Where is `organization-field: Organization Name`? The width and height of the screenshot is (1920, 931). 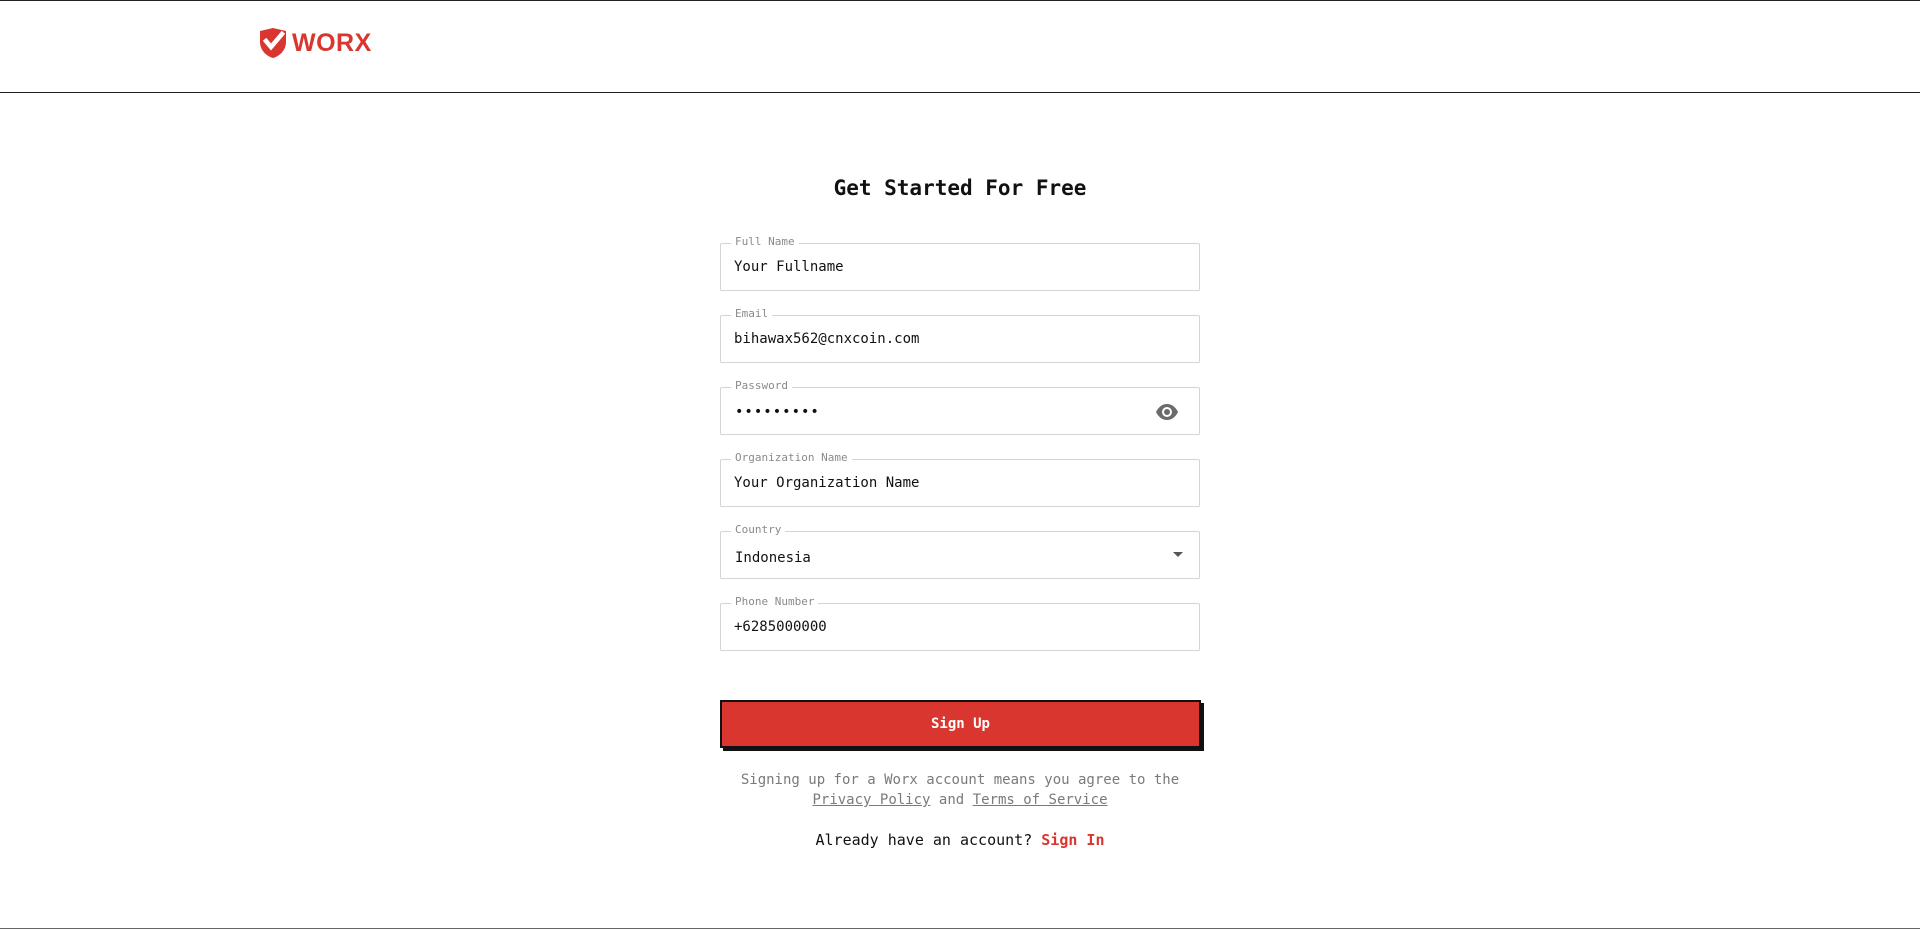
organization-field: Organization Name is located at coordinates (960, 479).